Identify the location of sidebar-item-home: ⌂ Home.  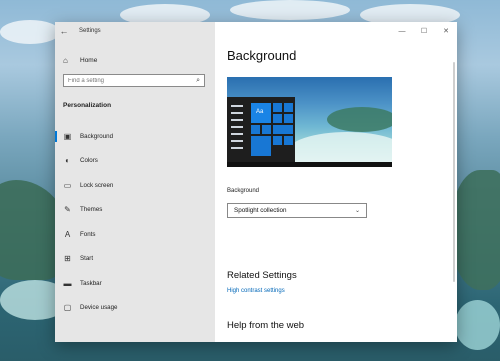
(80, 60).